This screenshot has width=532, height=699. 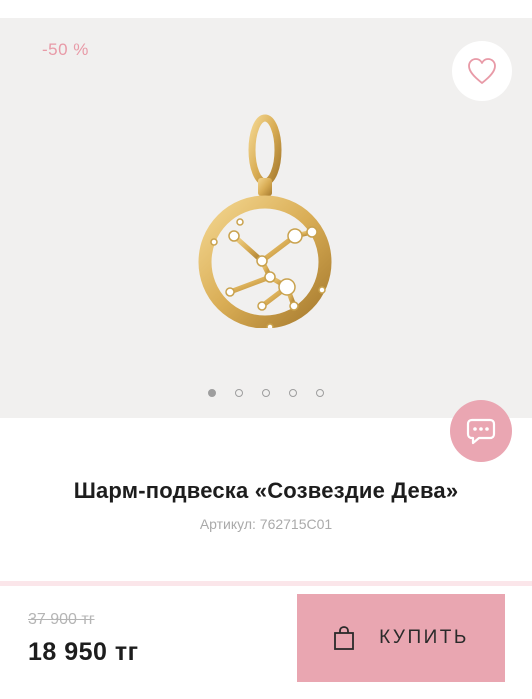 I want to click on chat-bubble-icon, so click(x=481, y=431).